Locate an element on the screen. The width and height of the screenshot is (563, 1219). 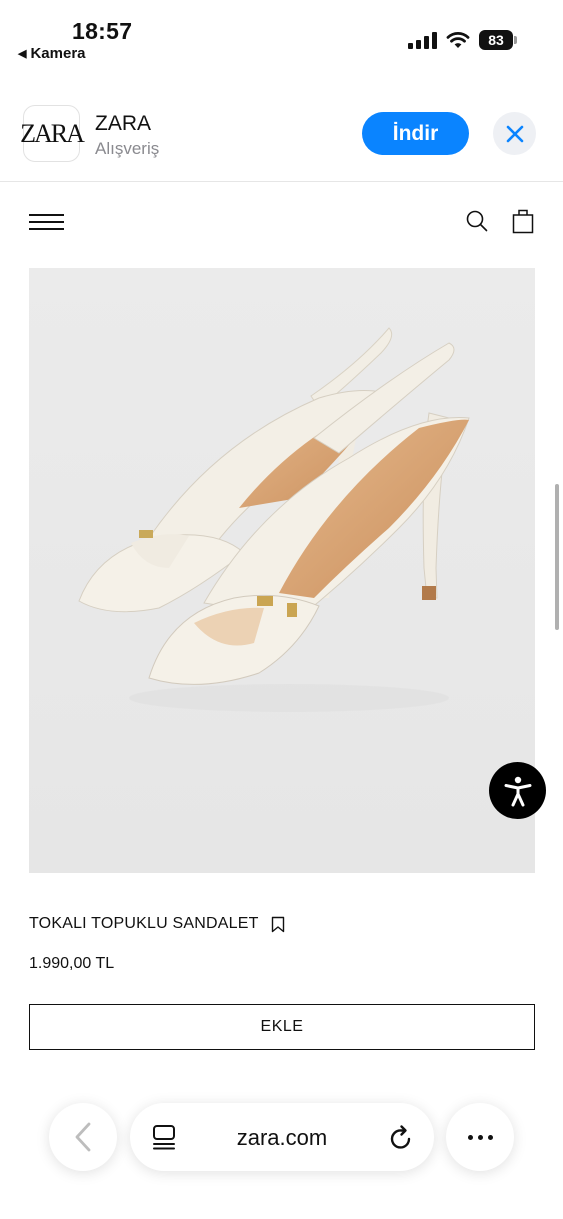
status-time: 18:57 is located at coordinates (102, 31).